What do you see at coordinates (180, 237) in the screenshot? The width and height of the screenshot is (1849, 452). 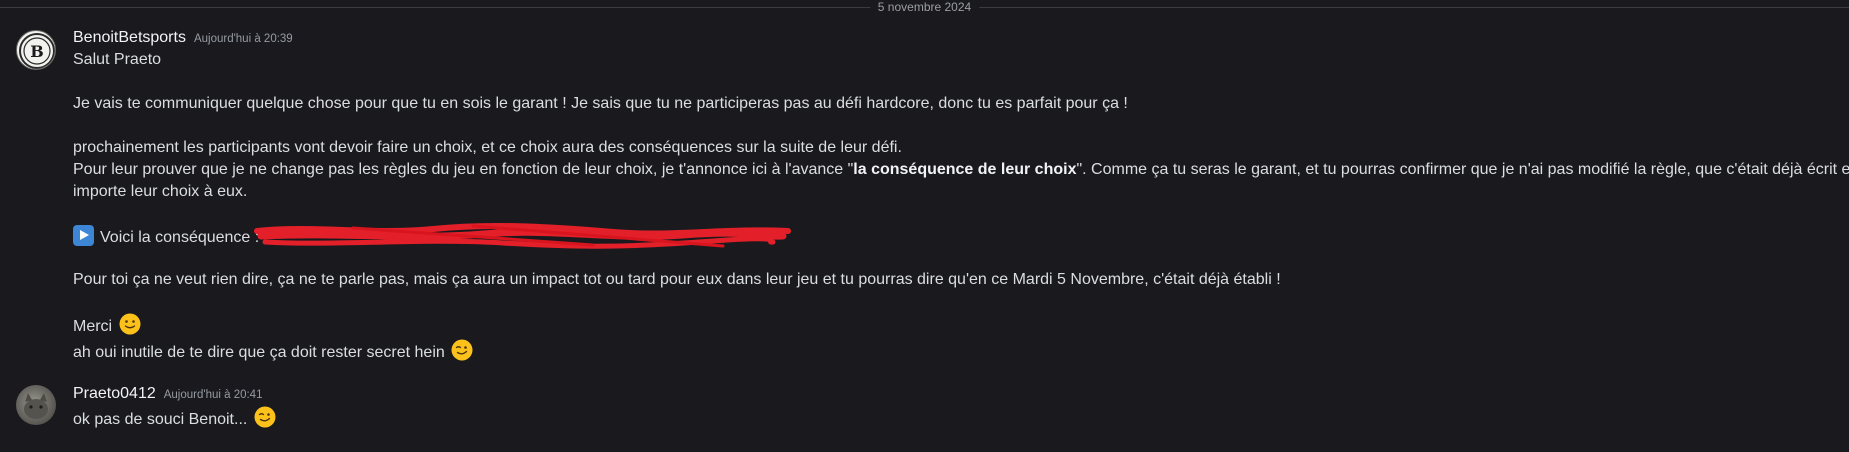 I see `consequence-label: Voici la conséquence :` at bounding box center [180, 237].